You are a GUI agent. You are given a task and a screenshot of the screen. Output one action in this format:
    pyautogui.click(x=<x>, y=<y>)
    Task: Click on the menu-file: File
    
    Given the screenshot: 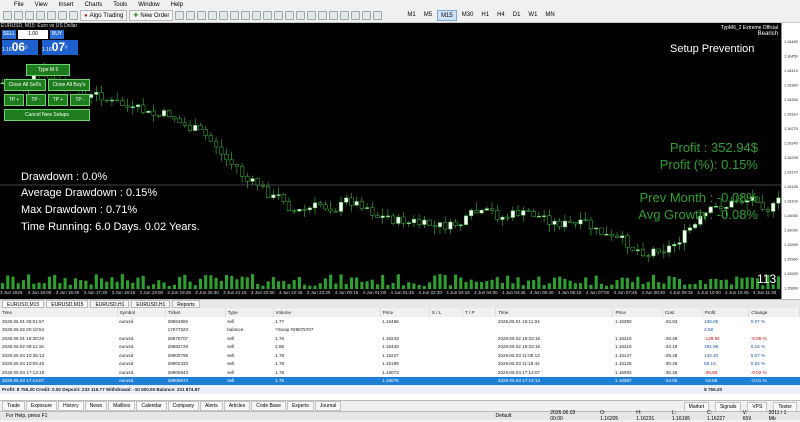 What is the action you would take?
    pyautogui.click(x=19, y=5)
    